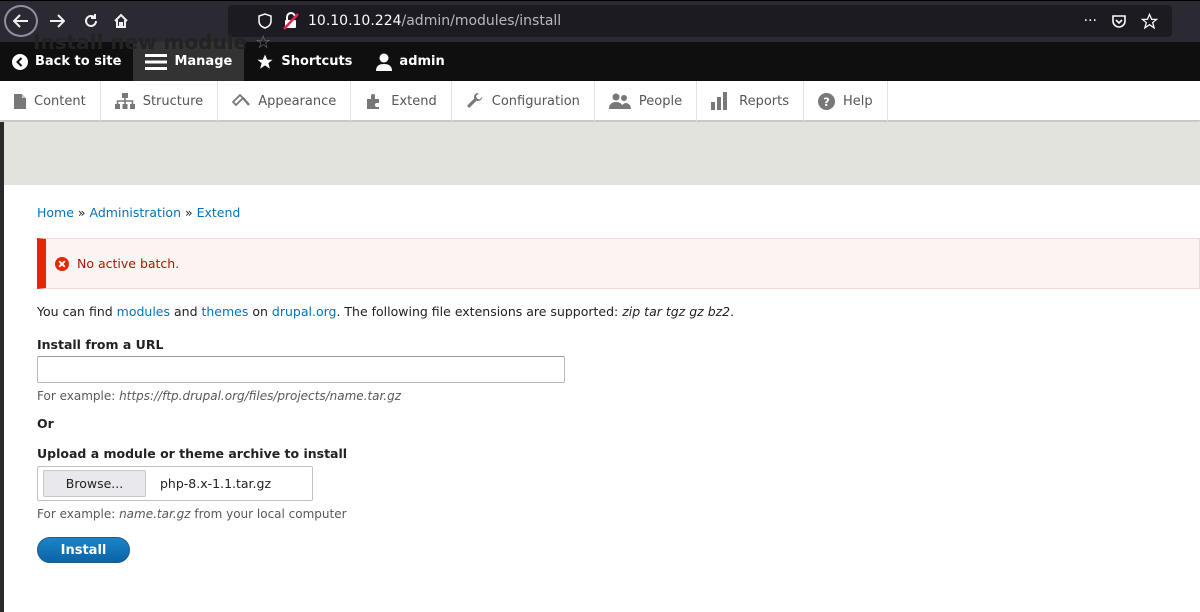 The height and width of the screenshot is (612, 1200). Describe the element at coordinates (45, 423) in the screenshot. I see `or-label: Or` at that location.